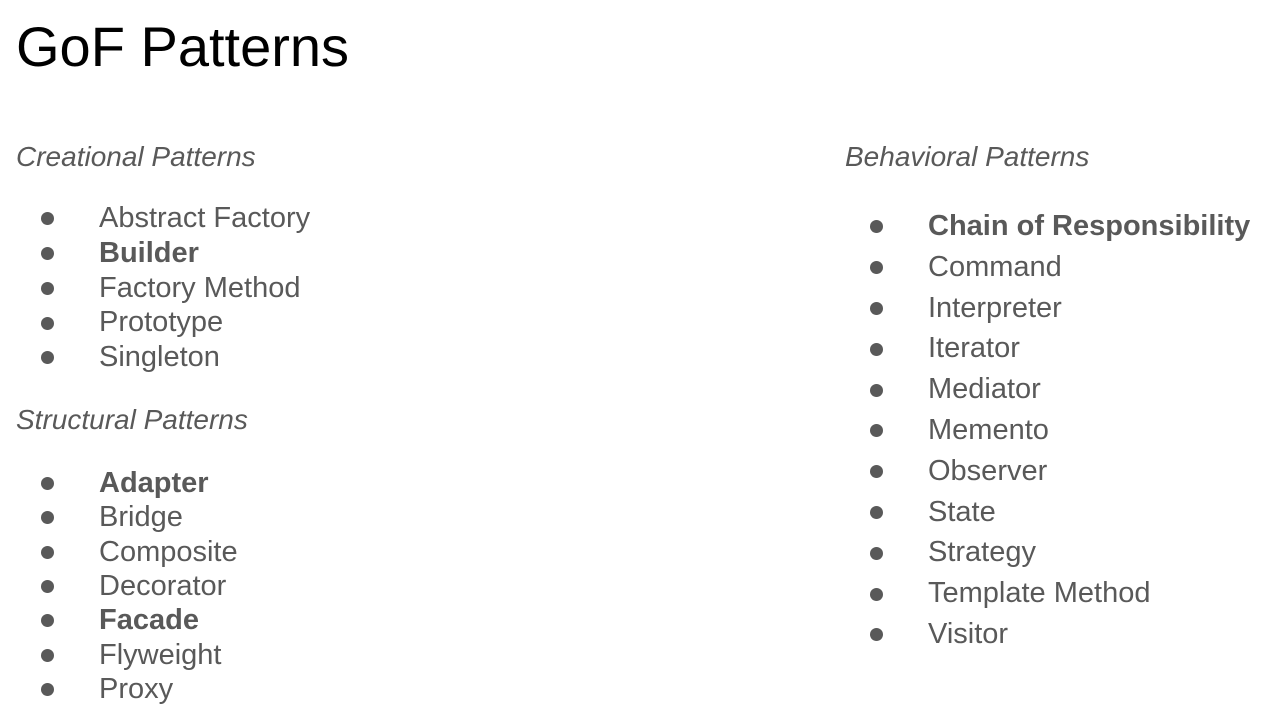  What do you see at coordinates (1089, 226) in the screenshot?
I see `pattern-label: Chain of Responsibility` at bounding box center [1089, 226].